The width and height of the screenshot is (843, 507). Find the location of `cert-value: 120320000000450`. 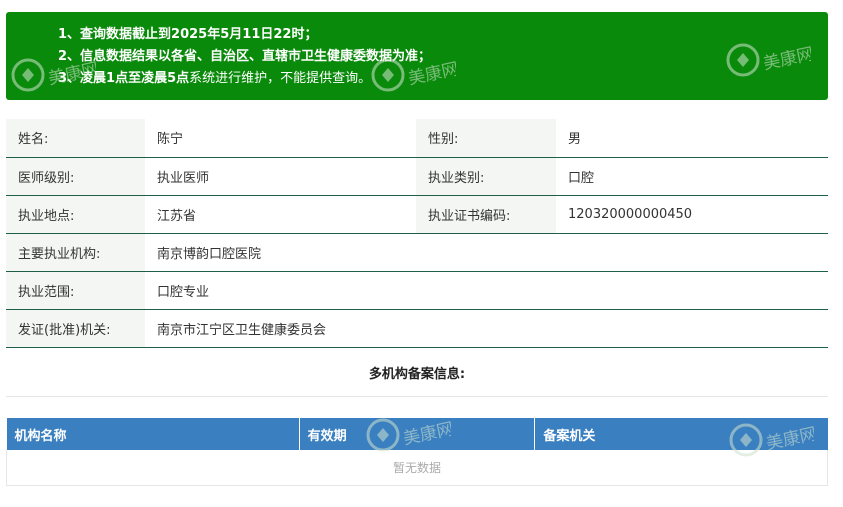

cert-value: 120320000000450 is located at coordinates (692, 214).